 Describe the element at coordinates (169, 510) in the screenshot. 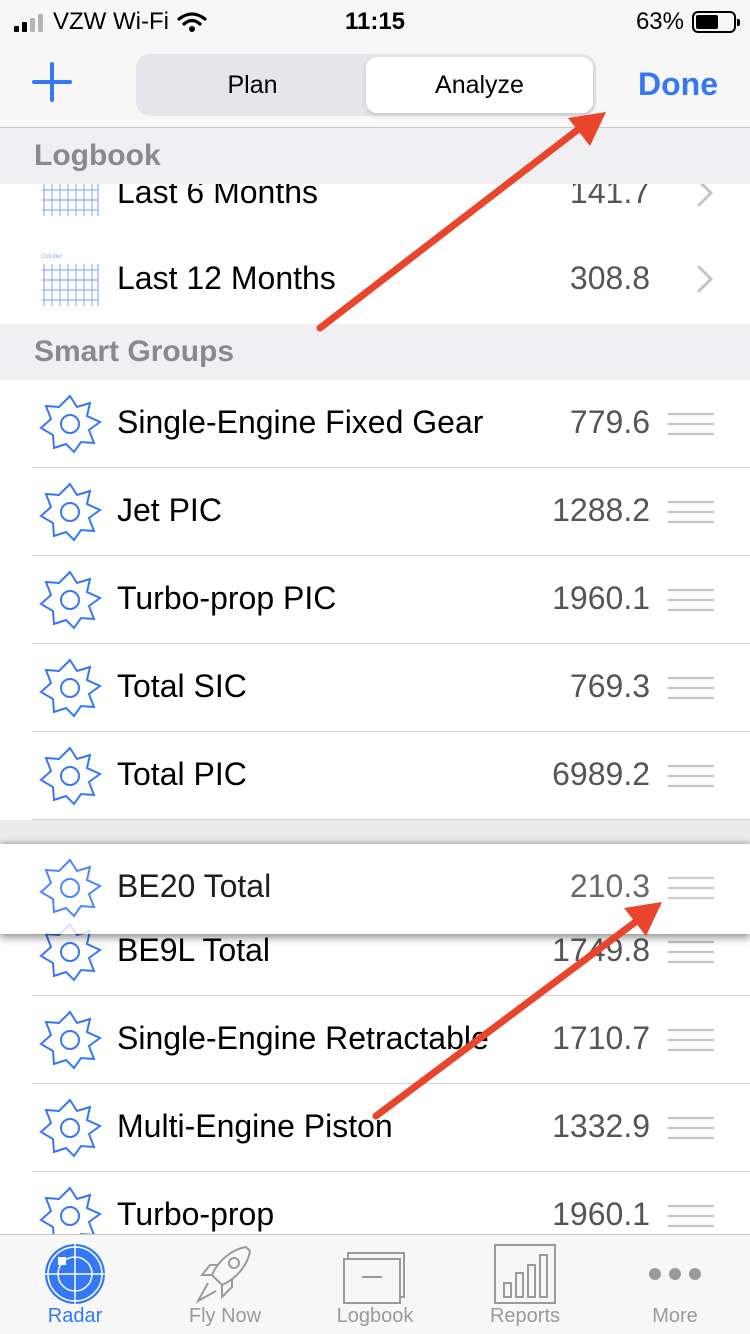

I see `row-label: Jet PIC` at that location.